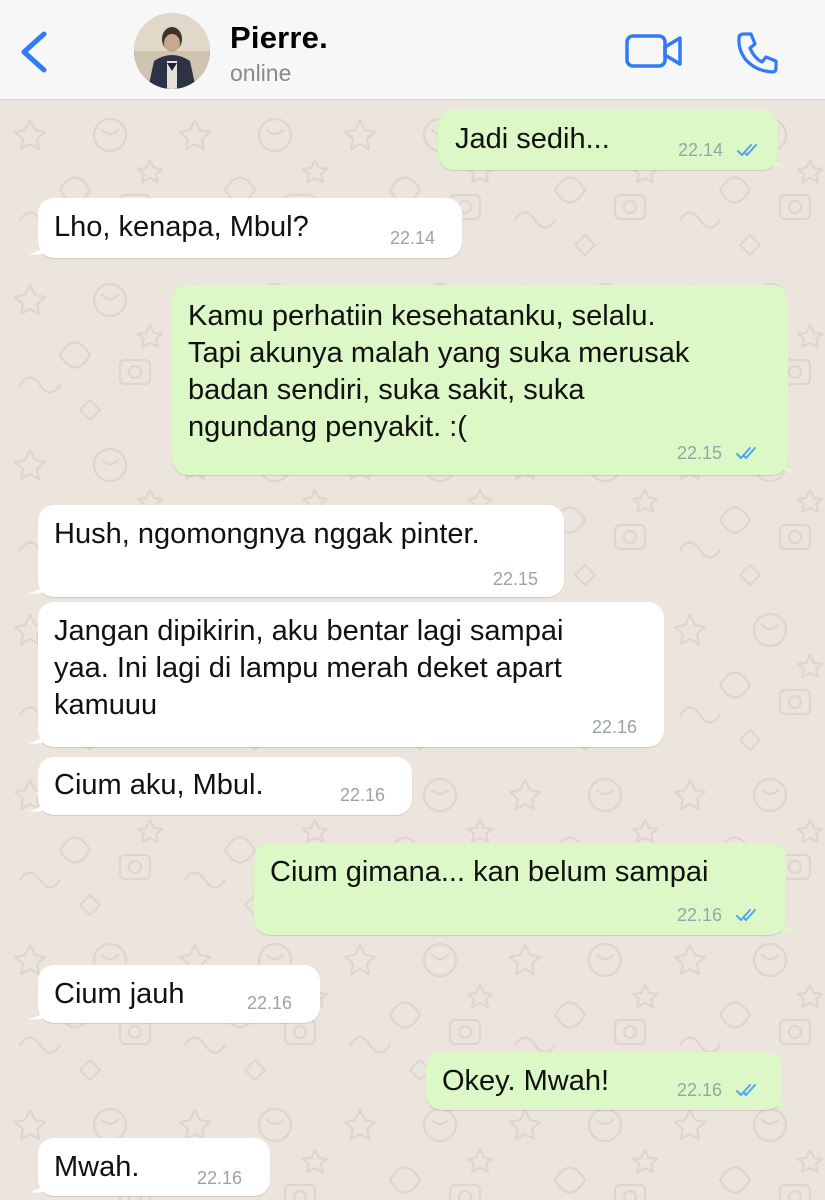  What do you see at coordinates (267, 534) in the screenshot?
I see `message-text: Hush, ngomongnya nggak pinter.` at bounding box center [267, 534].